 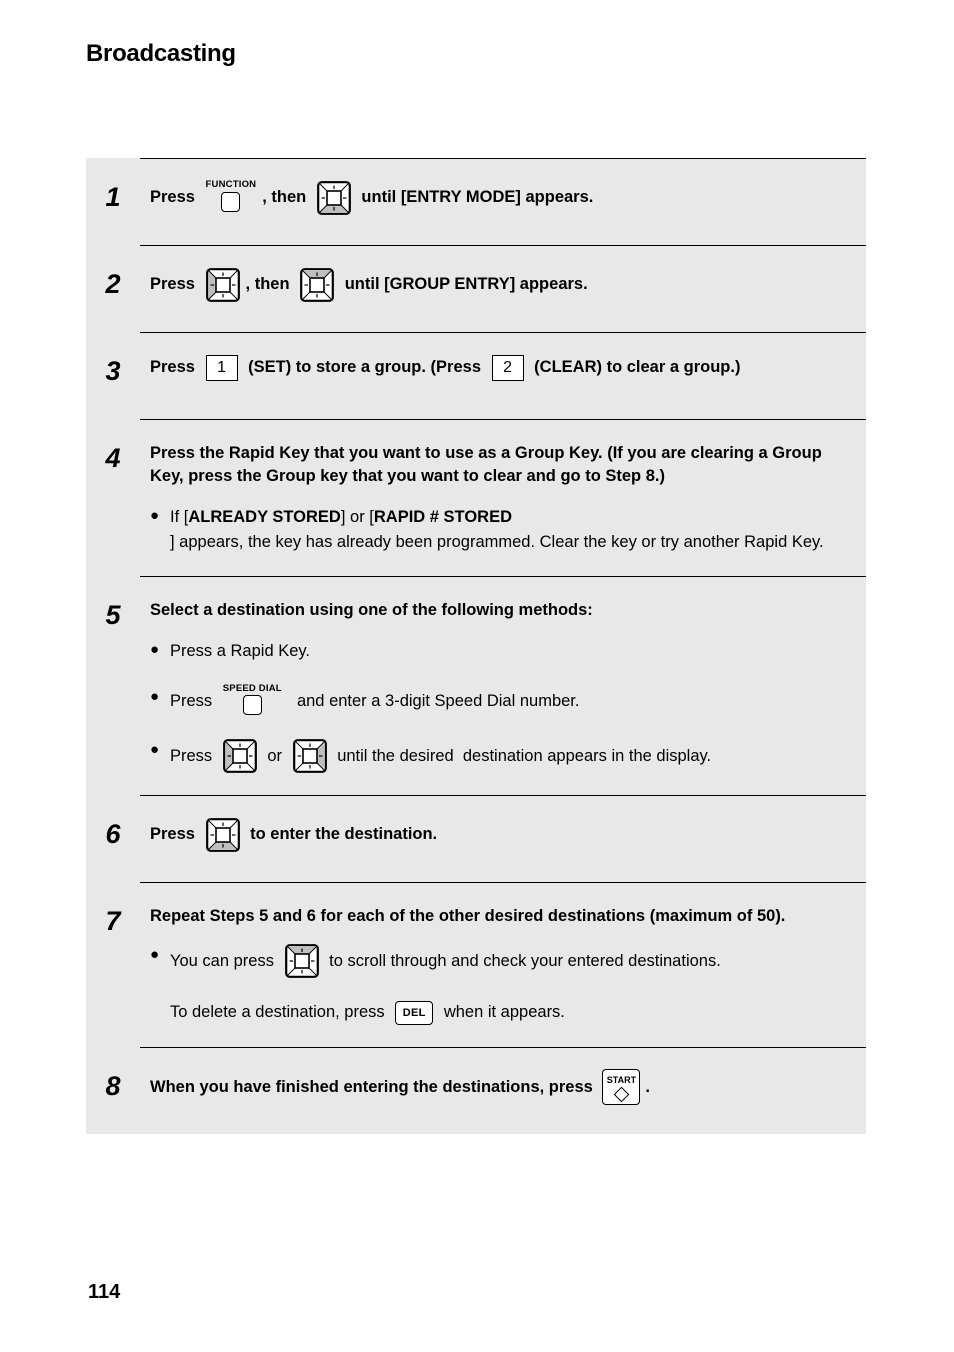 I want to click on key-label: FUNCTION, so click(x=231, y=185).